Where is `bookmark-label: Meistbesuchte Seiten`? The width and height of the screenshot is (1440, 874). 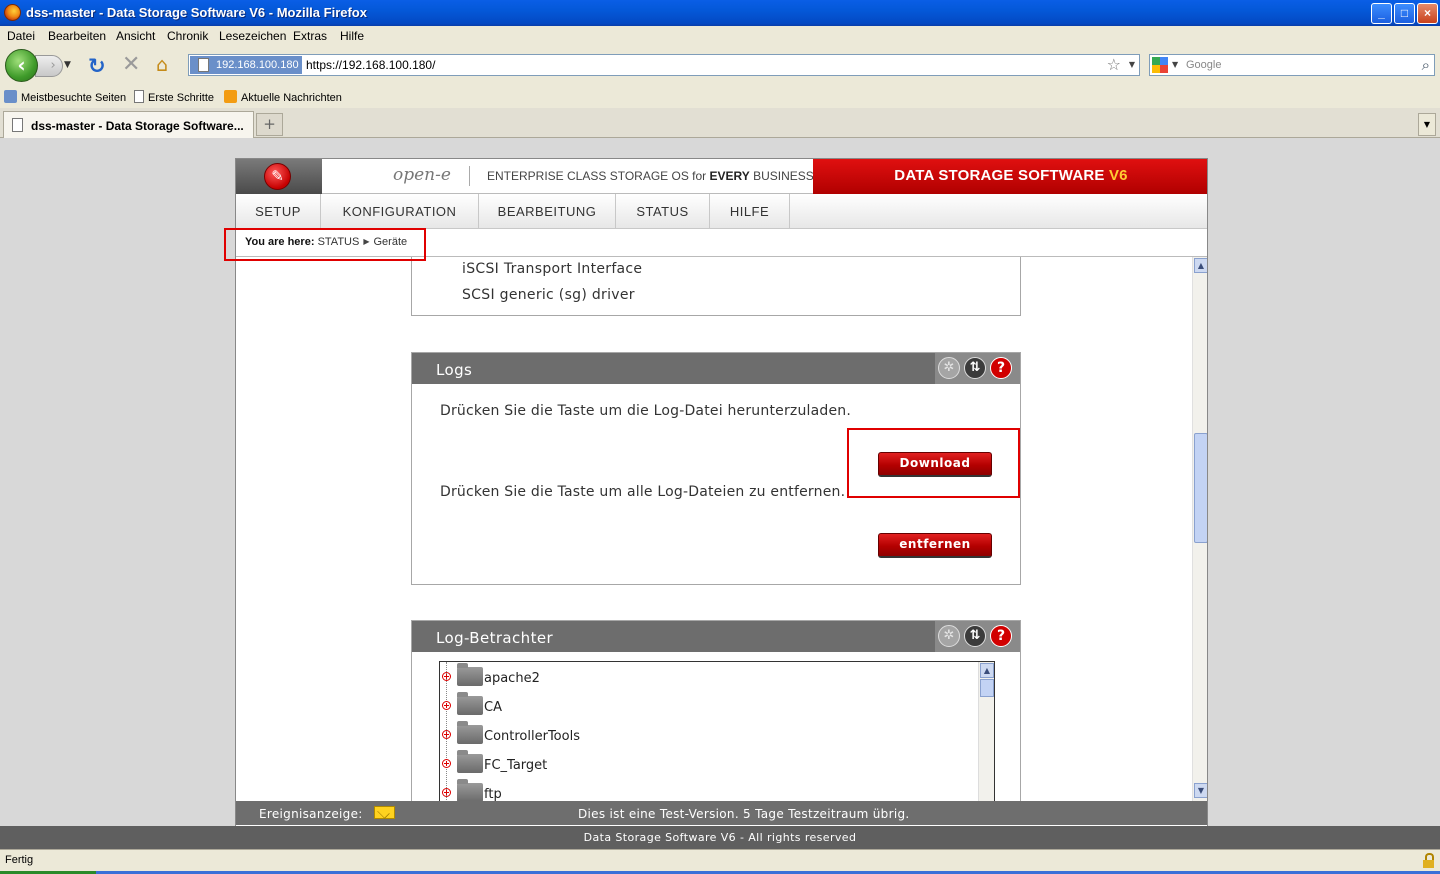
bookmark-label: Meistbesuchte Seiten is located at coordinates (74, 98).